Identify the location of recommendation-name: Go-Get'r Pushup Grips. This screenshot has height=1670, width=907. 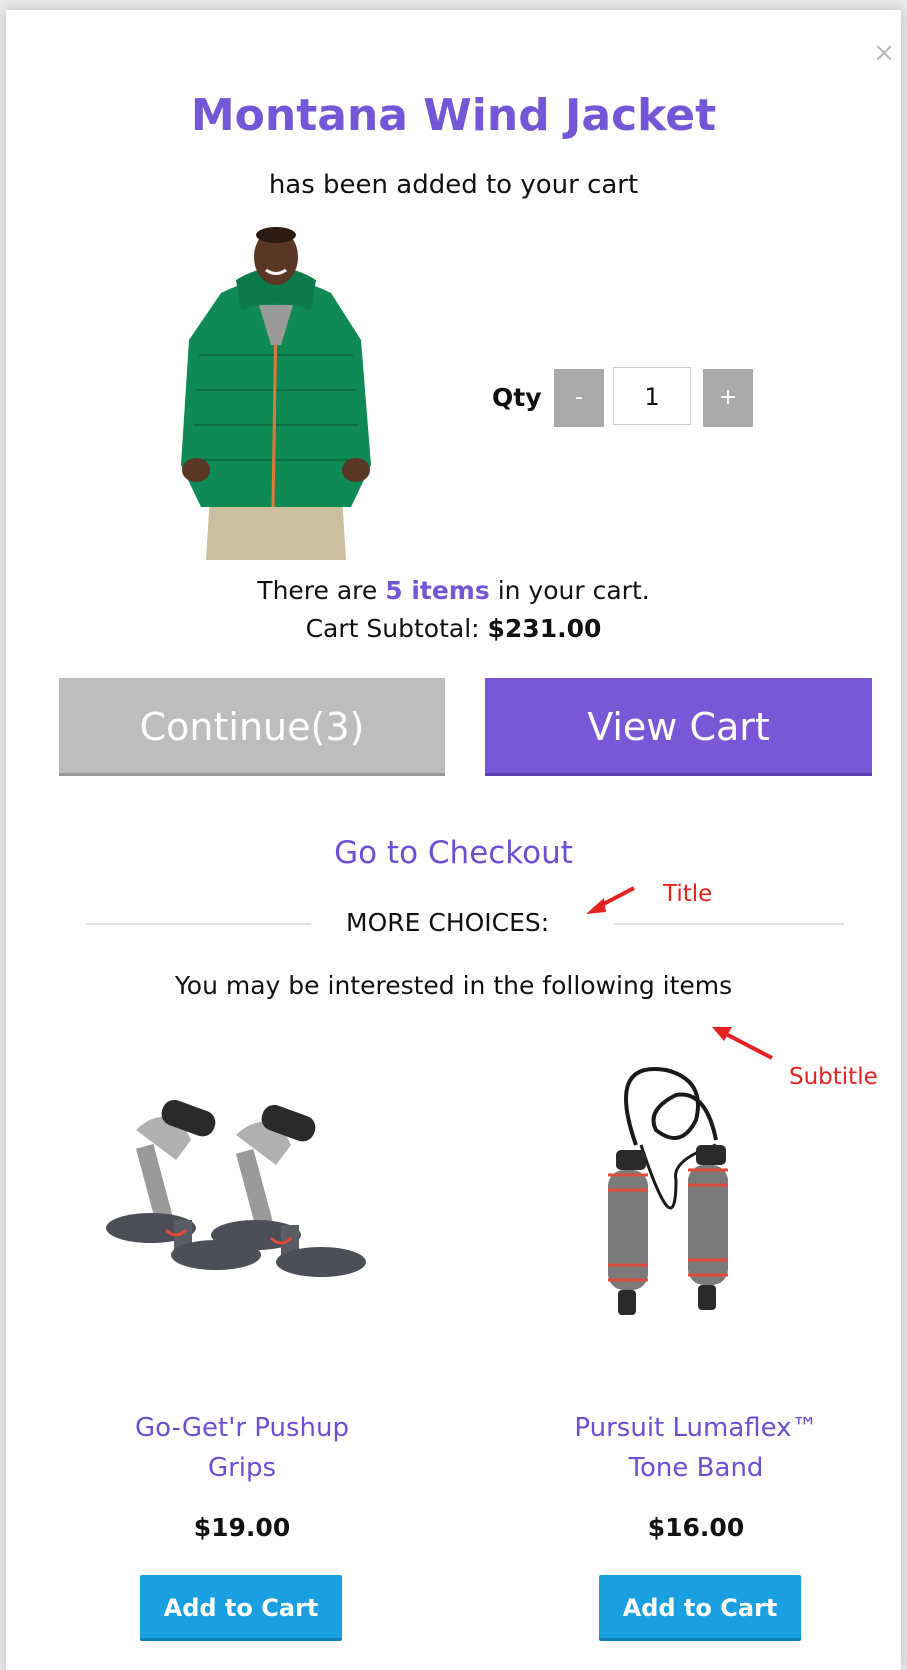
(242, 1448).